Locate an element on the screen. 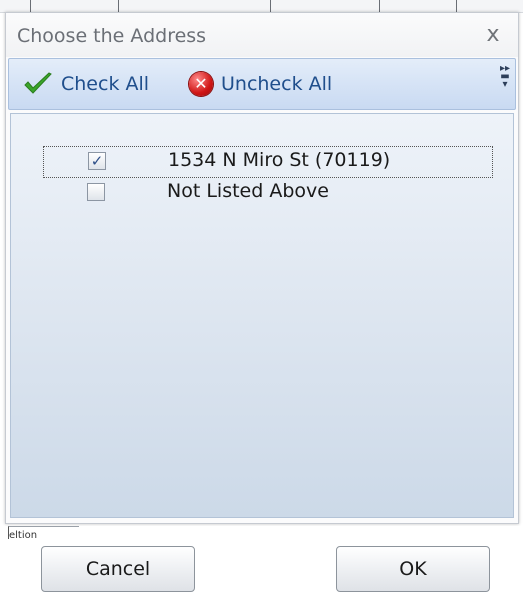  dialog-titlebar: Choose the Address x is located at coordinates (262, 35).